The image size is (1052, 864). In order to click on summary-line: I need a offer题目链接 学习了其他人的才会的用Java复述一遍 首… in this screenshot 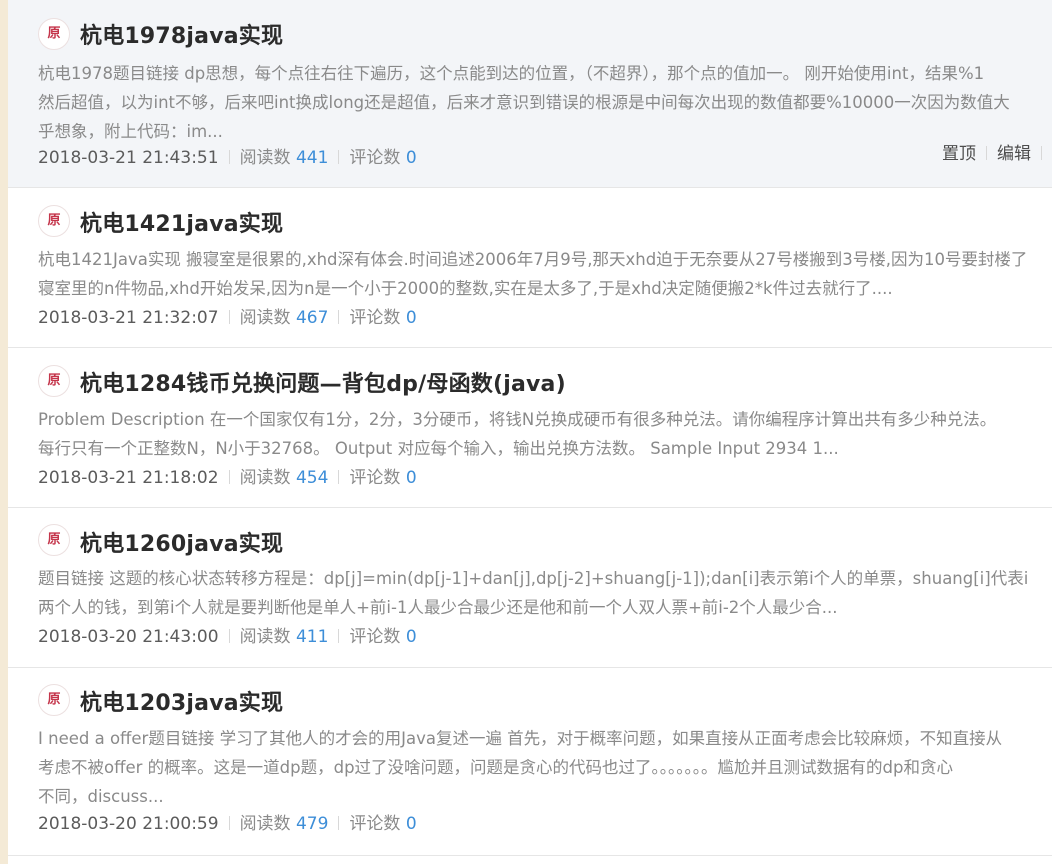, I will do `click(520, 738)`.